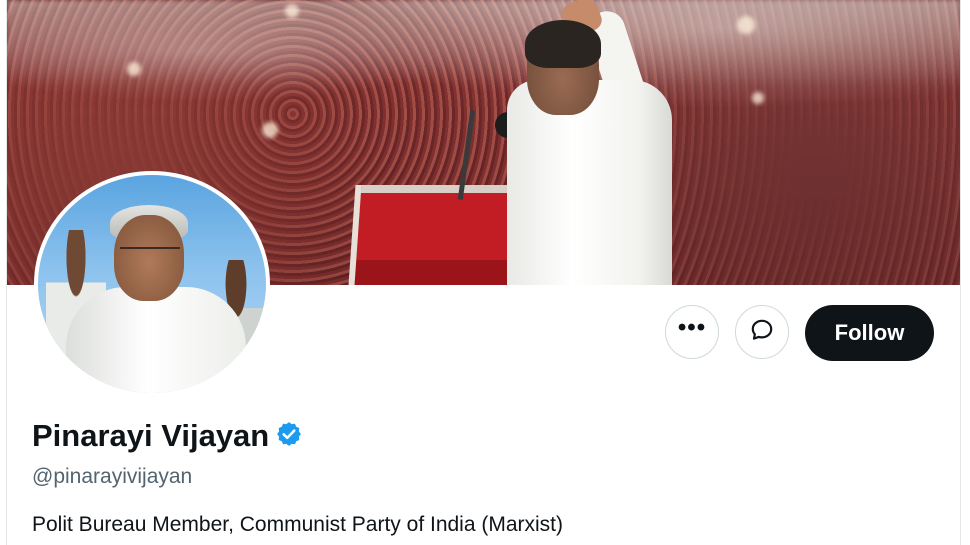 This screenshot has height=545, width=970. I want to click on profile-avatar, so click(152, 284).